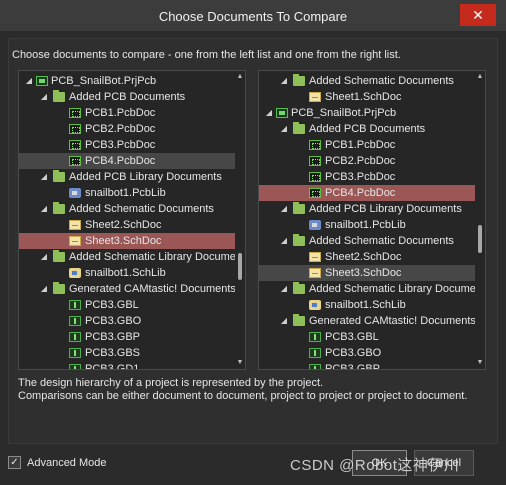 The image size is (506, 485). I want to click on tree-item: PCB3.GD1, so click(128, 365).